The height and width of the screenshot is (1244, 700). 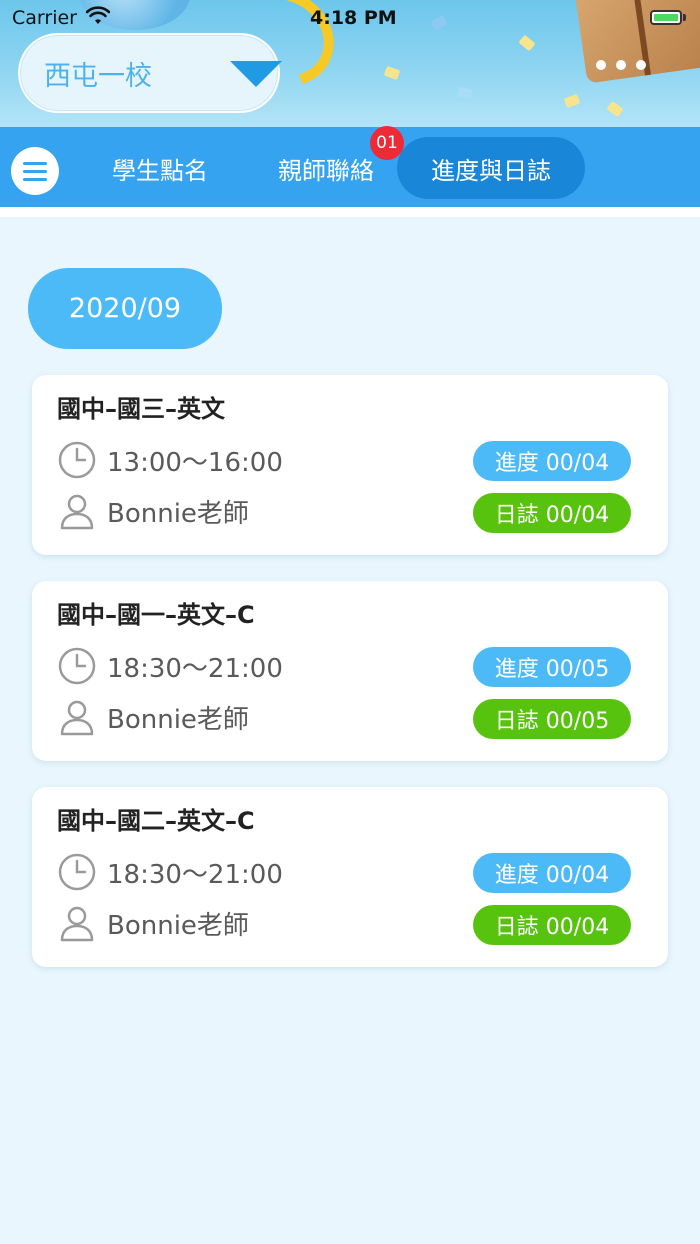 I want to click on carrier-label: Carrier, so click(x=44, y=18).